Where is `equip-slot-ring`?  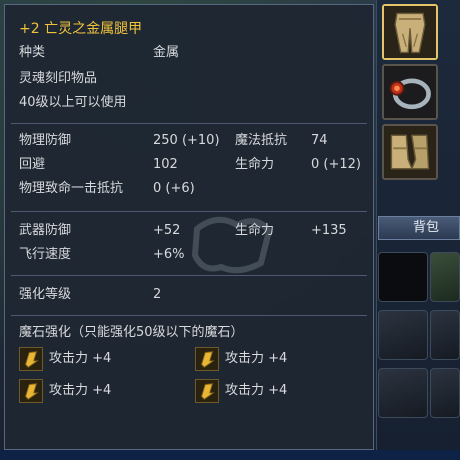 equip-slot-ring is located at coordinates (410, 92).